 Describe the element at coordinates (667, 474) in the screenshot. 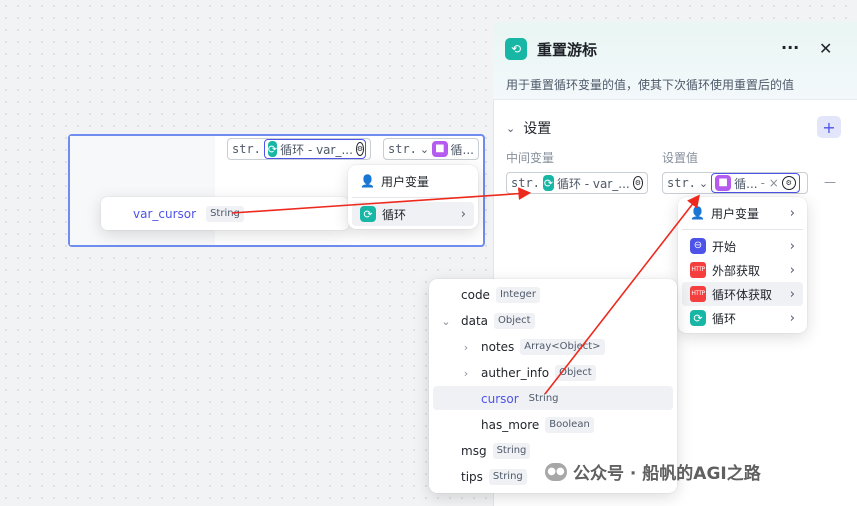

I see `watermark-text: 公众号 · 船帆的AGI之路` at that location.